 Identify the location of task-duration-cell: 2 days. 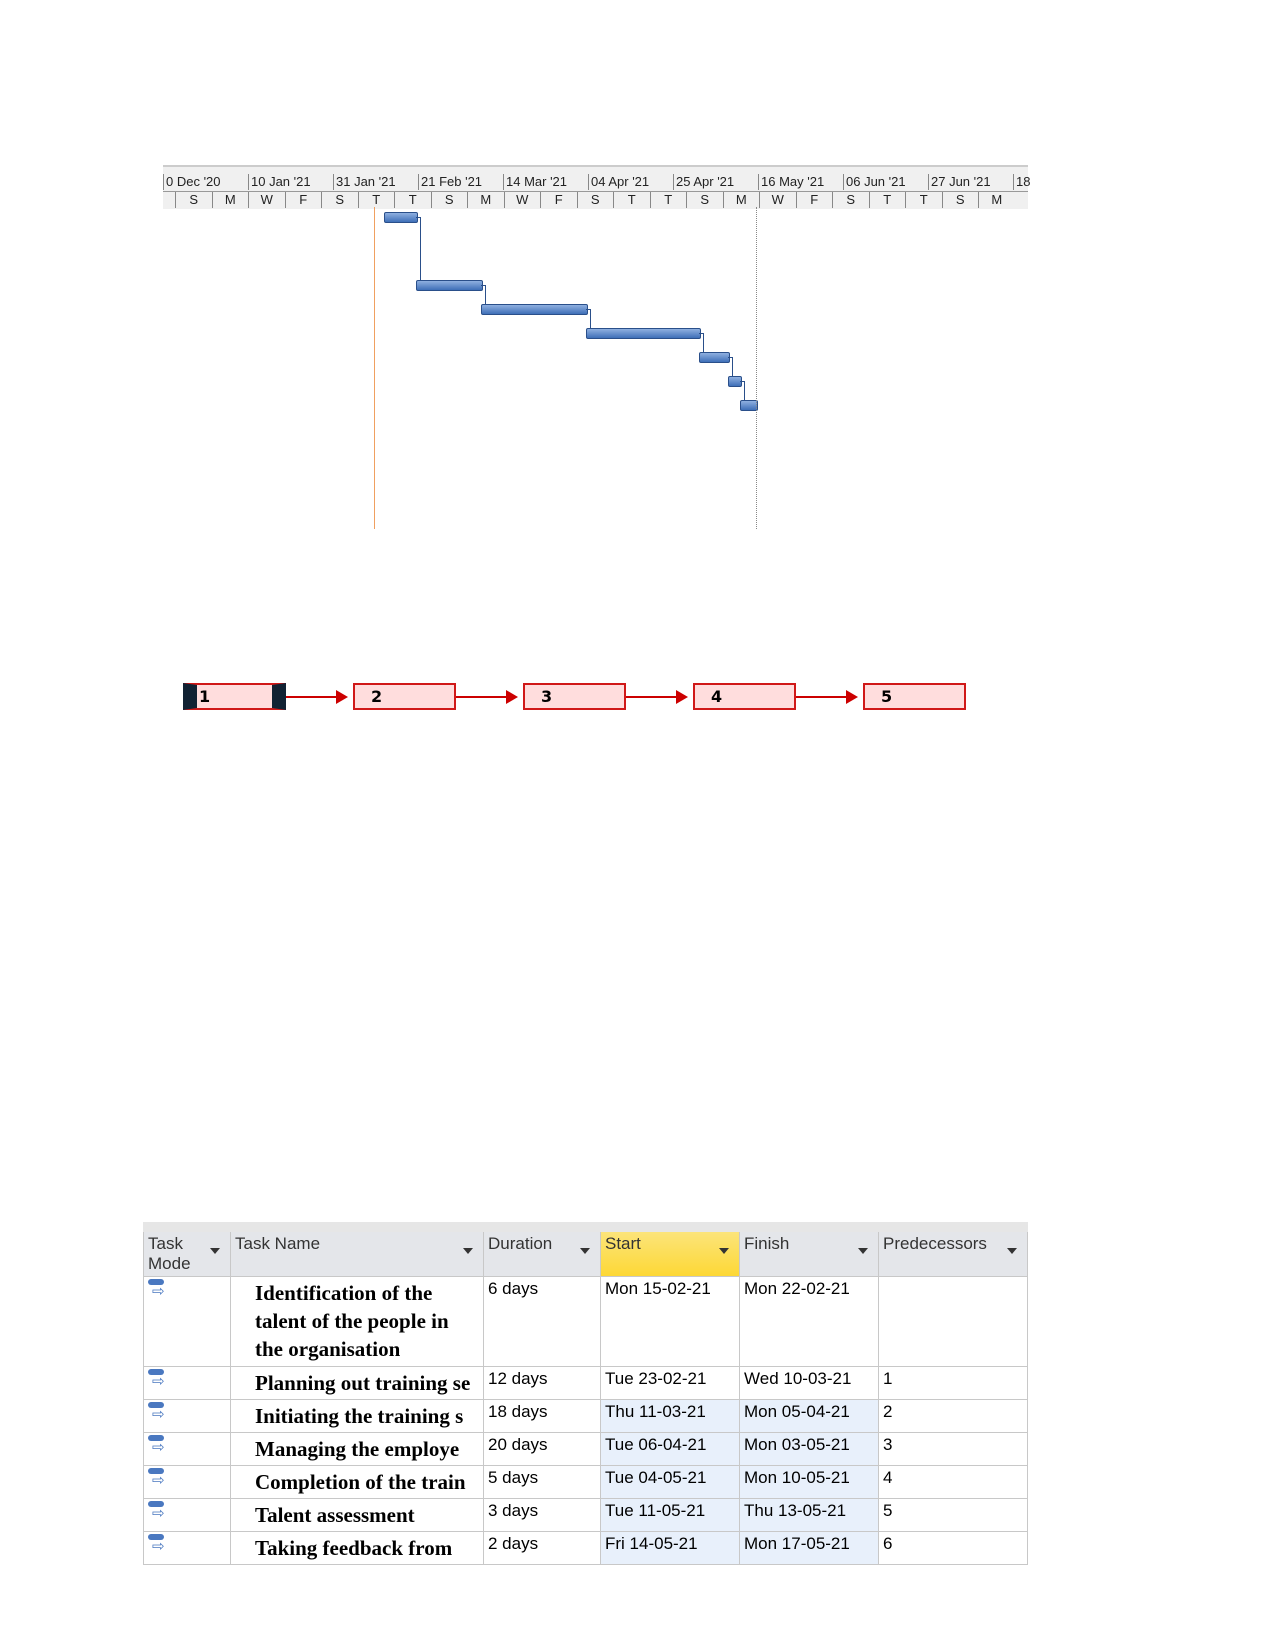
(542, 1548).